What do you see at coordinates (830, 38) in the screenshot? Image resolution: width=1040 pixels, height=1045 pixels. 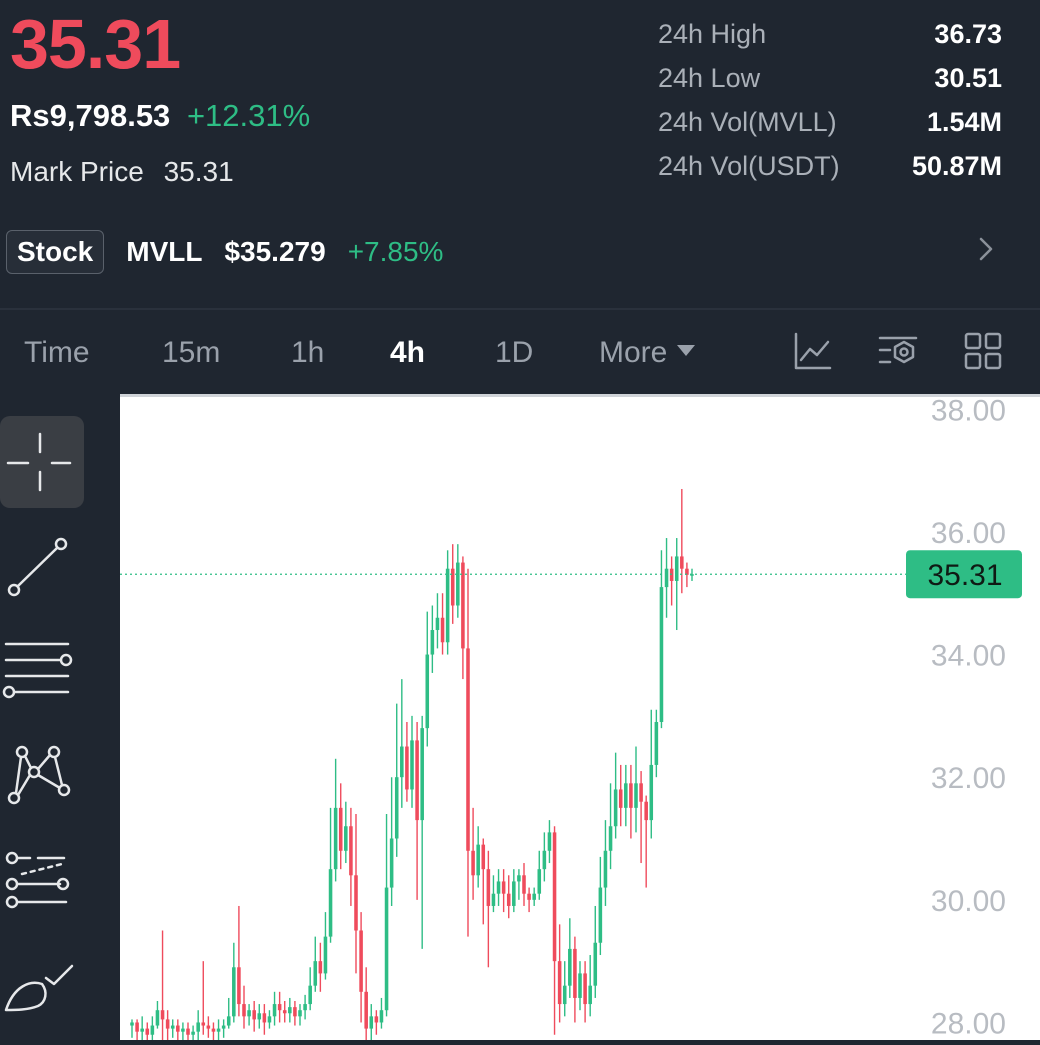 I see `stat-24h-high: 24h High 36.73` at bounding box center [830, 38].